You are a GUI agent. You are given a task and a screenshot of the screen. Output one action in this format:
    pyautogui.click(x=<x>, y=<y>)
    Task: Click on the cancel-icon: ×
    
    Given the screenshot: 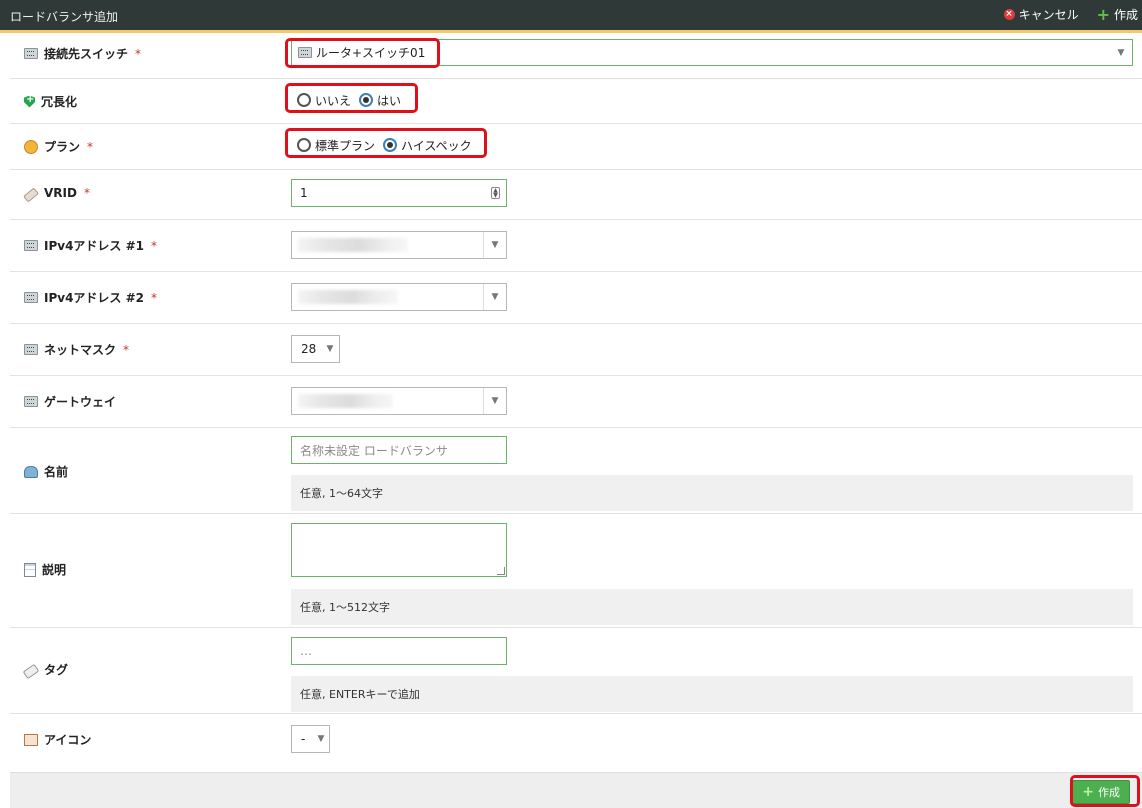 What is the action you would take?
    pyautogui.click(x=1009, y=14)
    